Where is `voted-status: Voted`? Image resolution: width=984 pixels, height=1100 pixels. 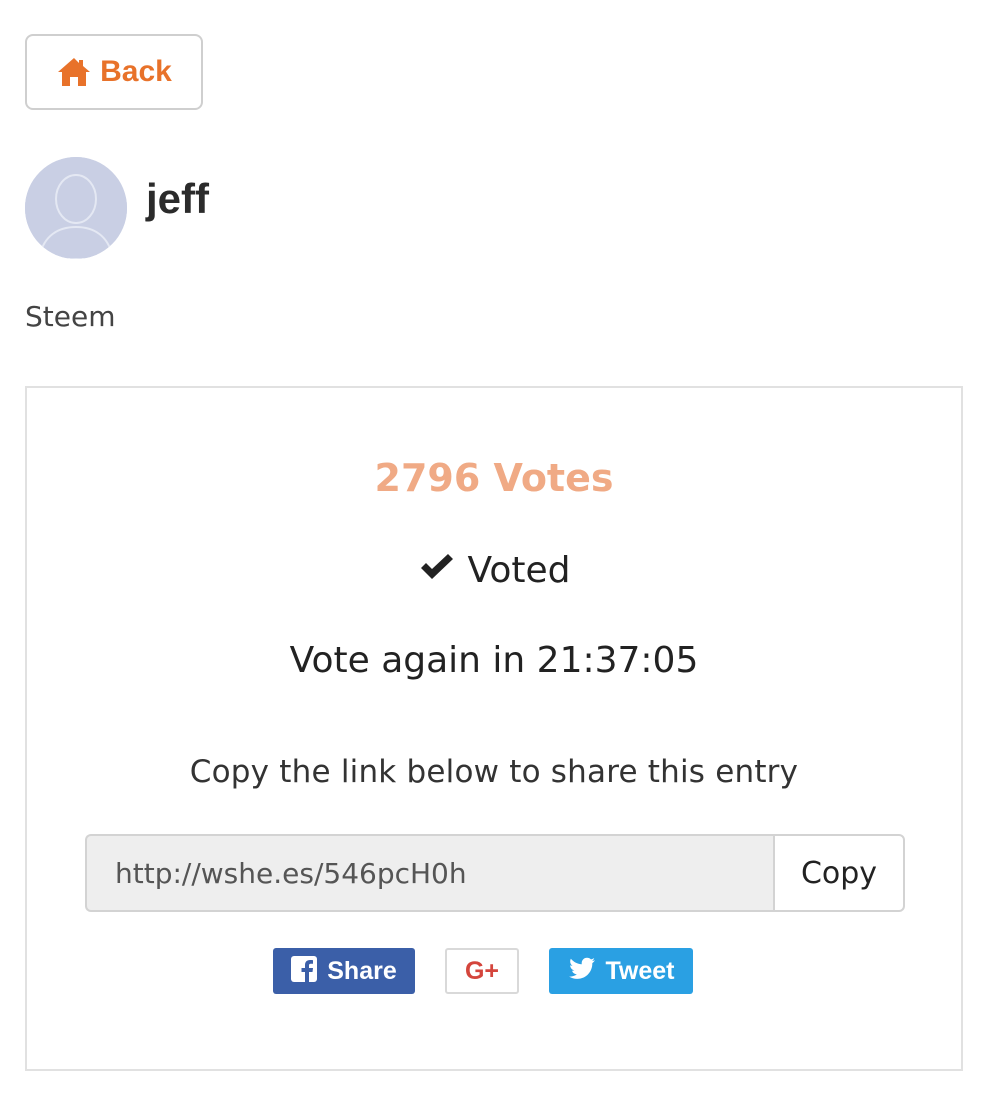 voted-status: Voted is located at coordinates (494, 570).